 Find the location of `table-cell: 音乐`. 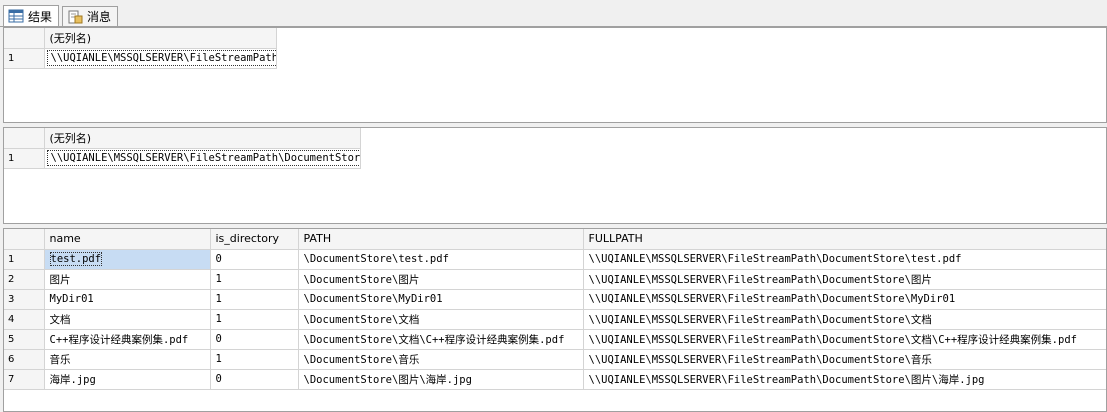

table-cell: 音乐 is located at coordinates (127, 359).